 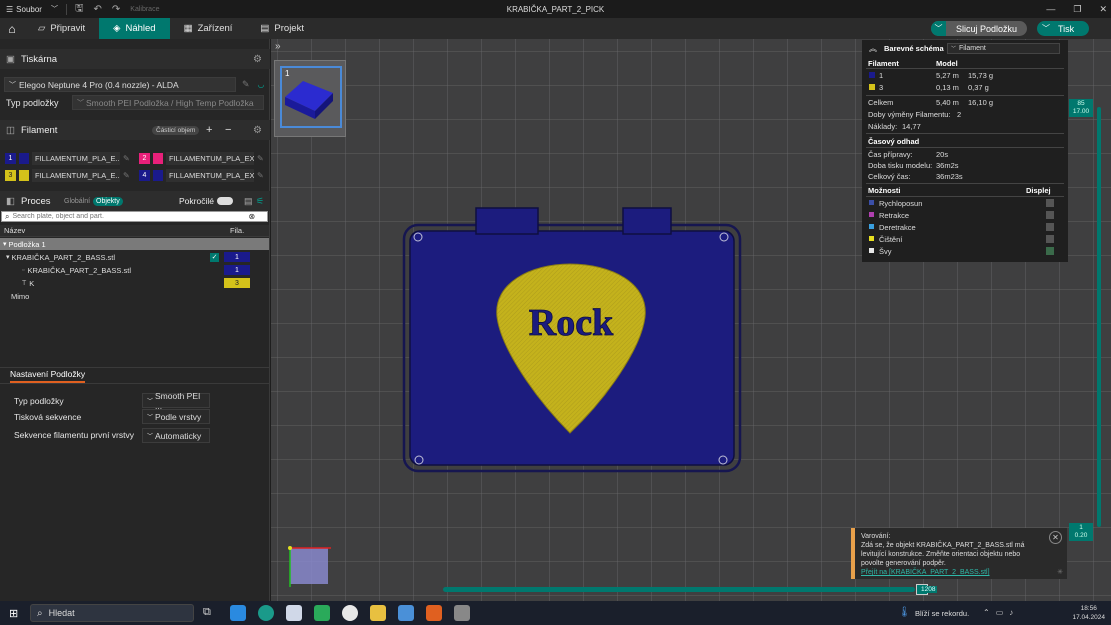 What do you see at coordinates (10, 130) in the screenshot?
I see `filament-icon: ◫` at bounding box center [10, 130].